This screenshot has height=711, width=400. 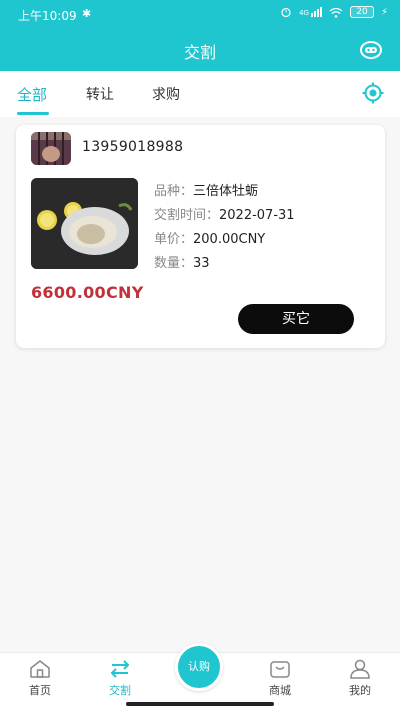 What do you see at coordinates (174, 191) in the screenshot?
I see `variety-label: 品种：` at bounding box center [174, 191].